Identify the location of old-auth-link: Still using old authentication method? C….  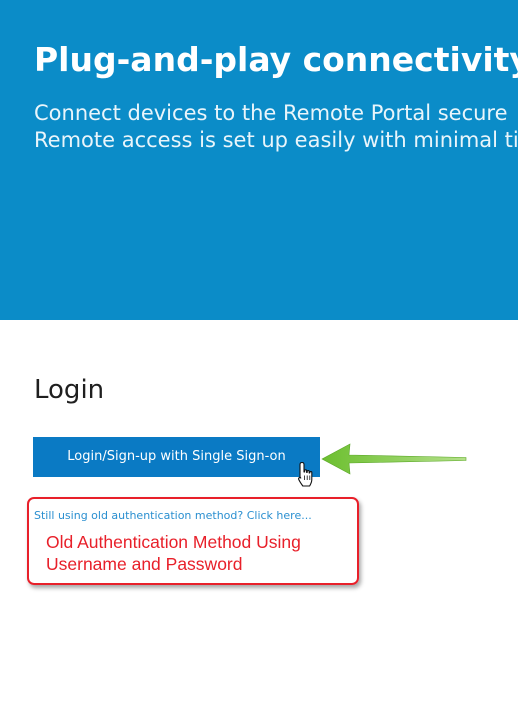
(173, 516).